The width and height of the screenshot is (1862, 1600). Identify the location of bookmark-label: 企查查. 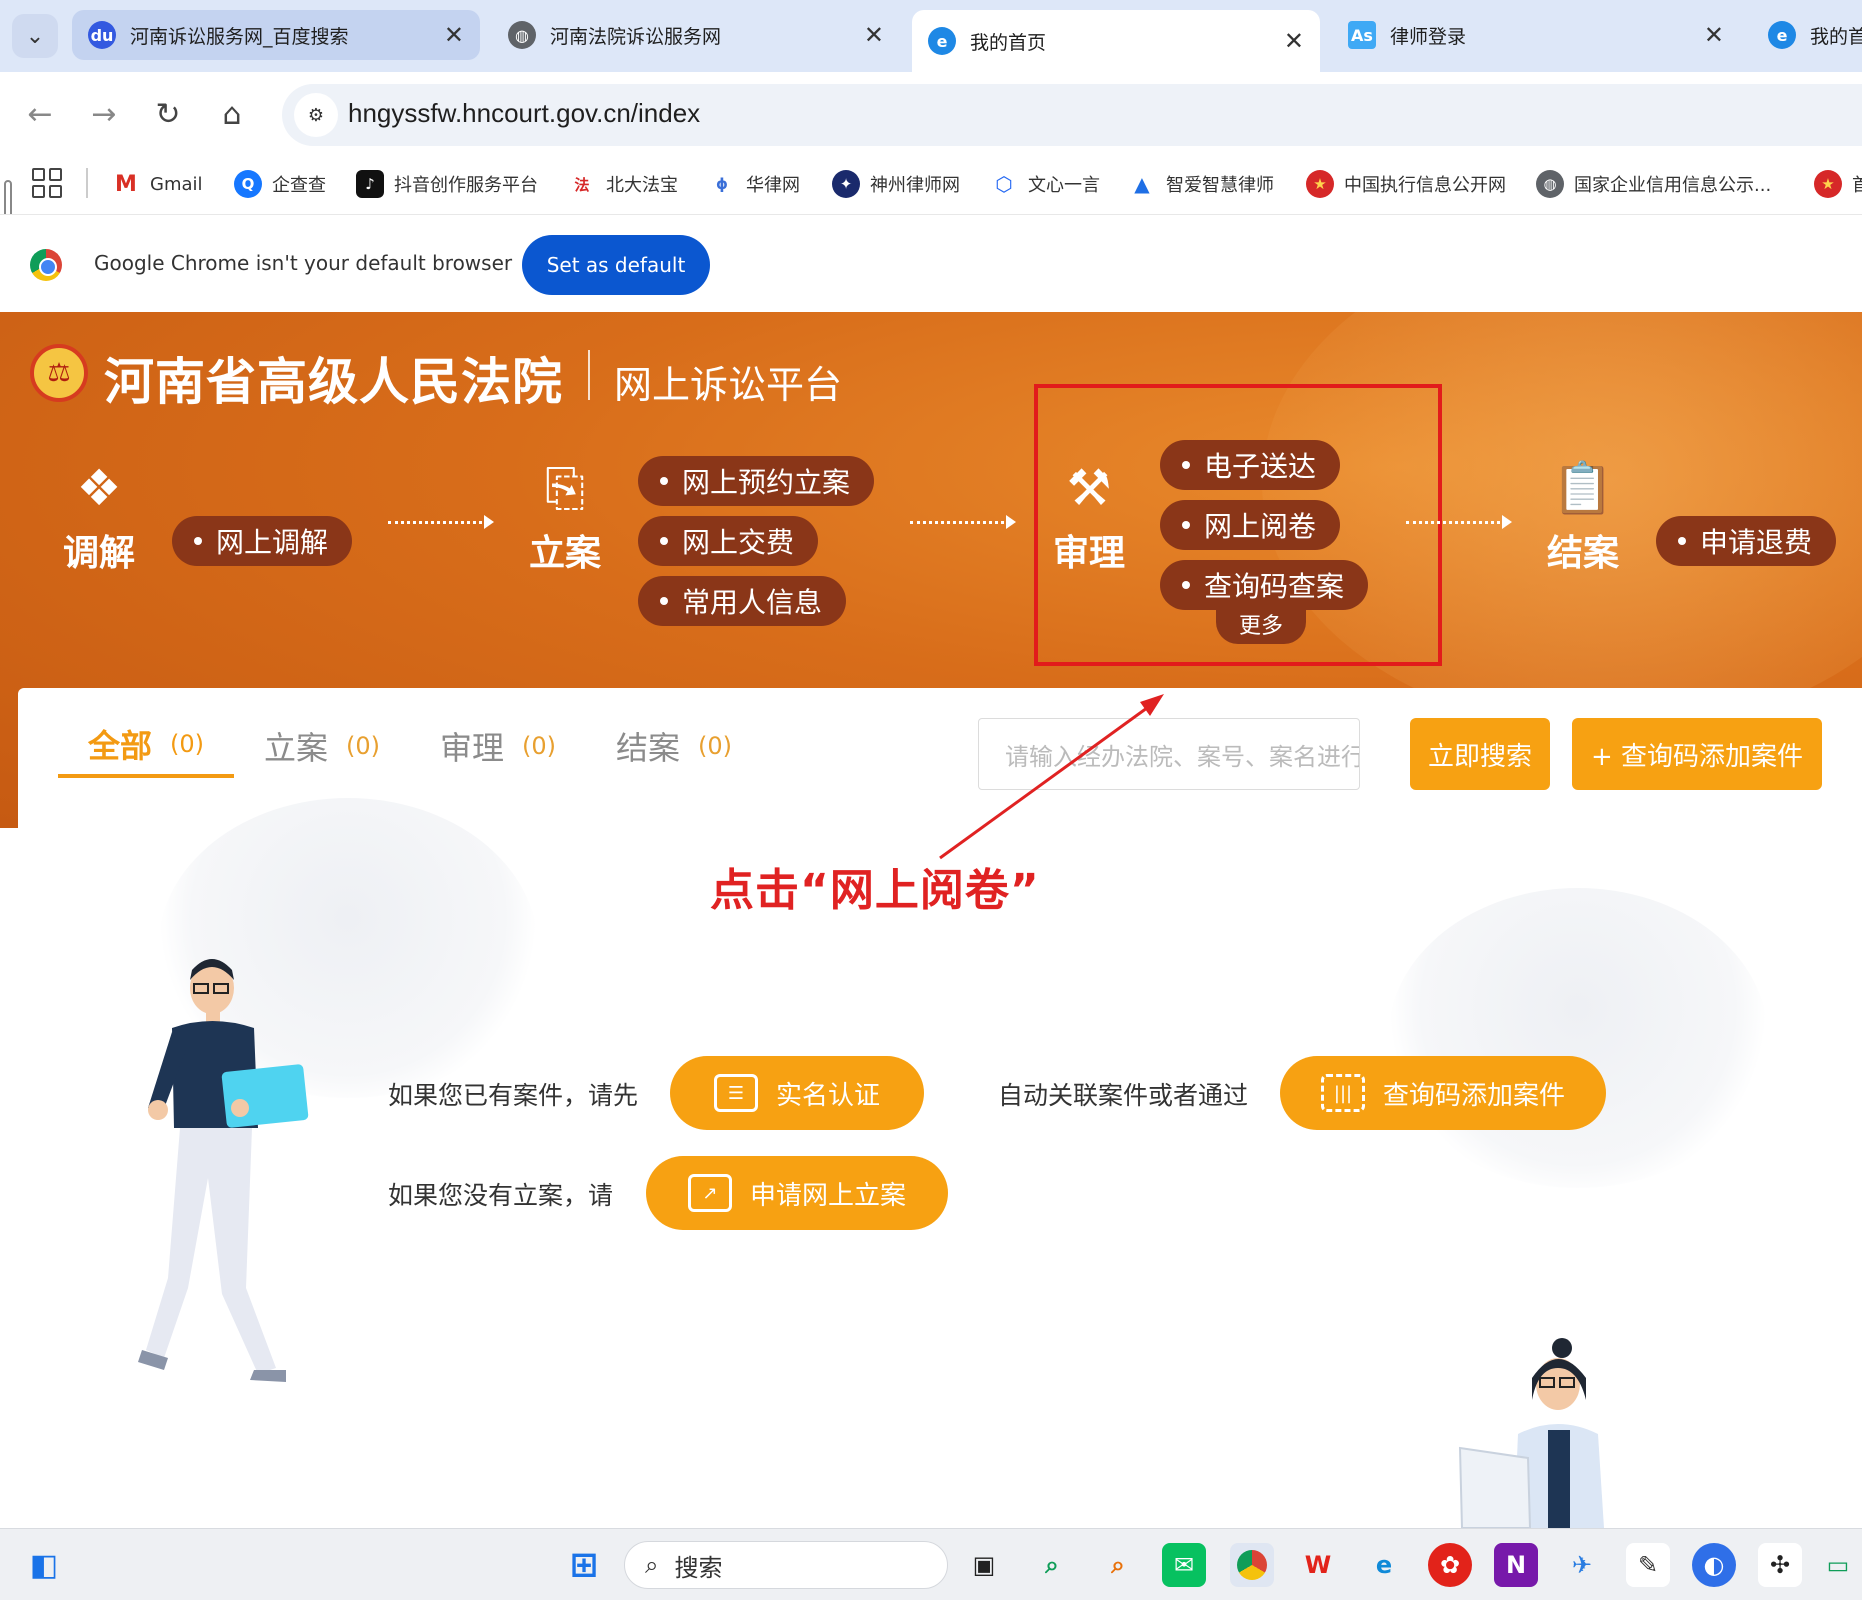
(299, 185).